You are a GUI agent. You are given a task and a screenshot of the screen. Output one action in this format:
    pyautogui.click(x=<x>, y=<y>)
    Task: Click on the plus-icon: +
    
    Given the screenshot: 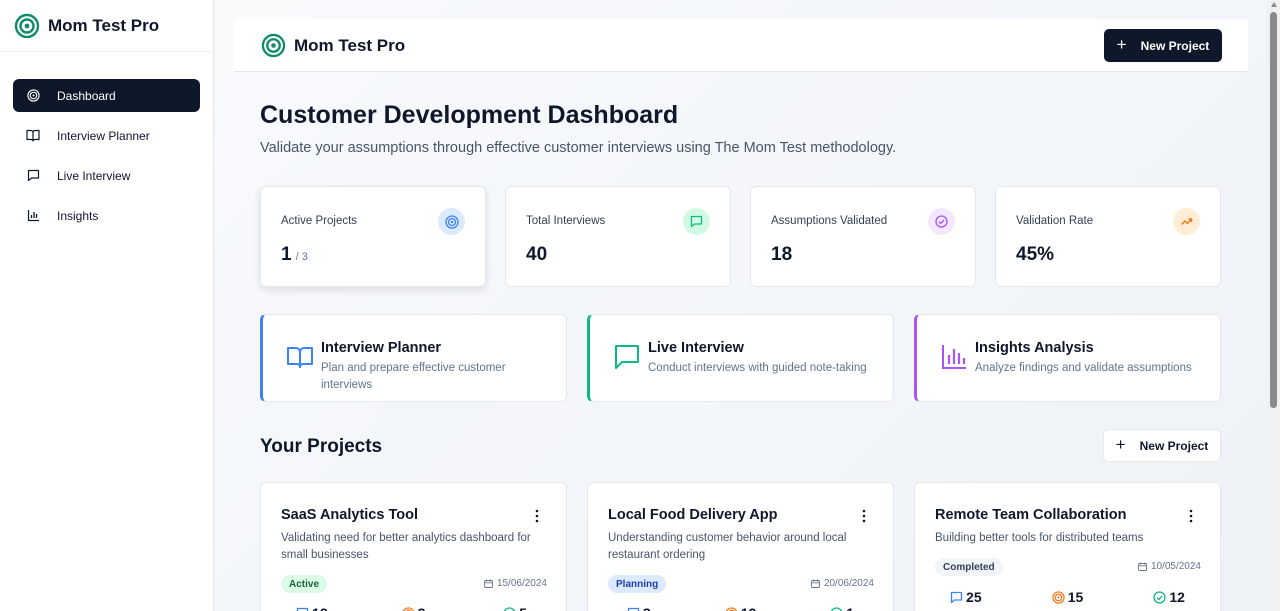 What is the action you would take?
    pyautogui.click(x=1121, y=44)
    